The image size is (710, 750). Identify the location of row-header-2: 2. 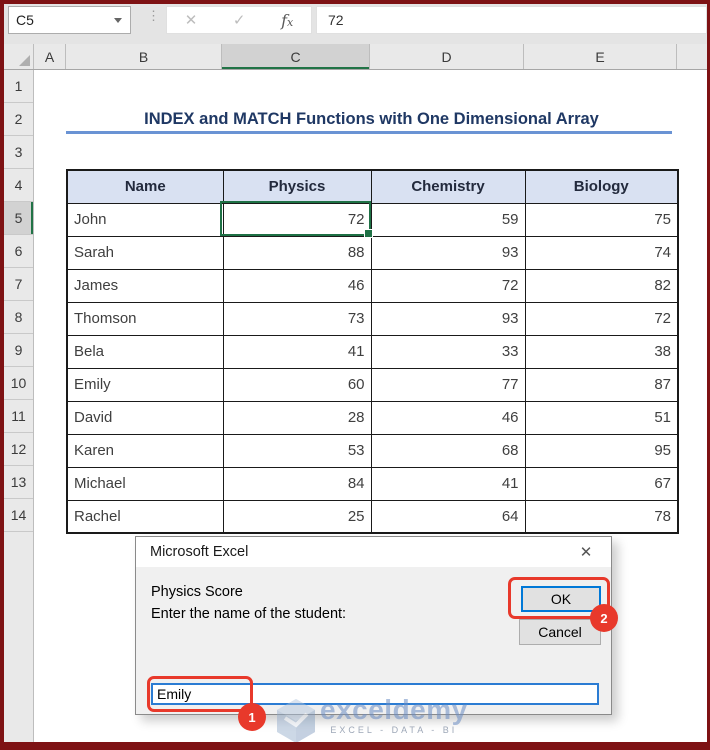
(18, 119).